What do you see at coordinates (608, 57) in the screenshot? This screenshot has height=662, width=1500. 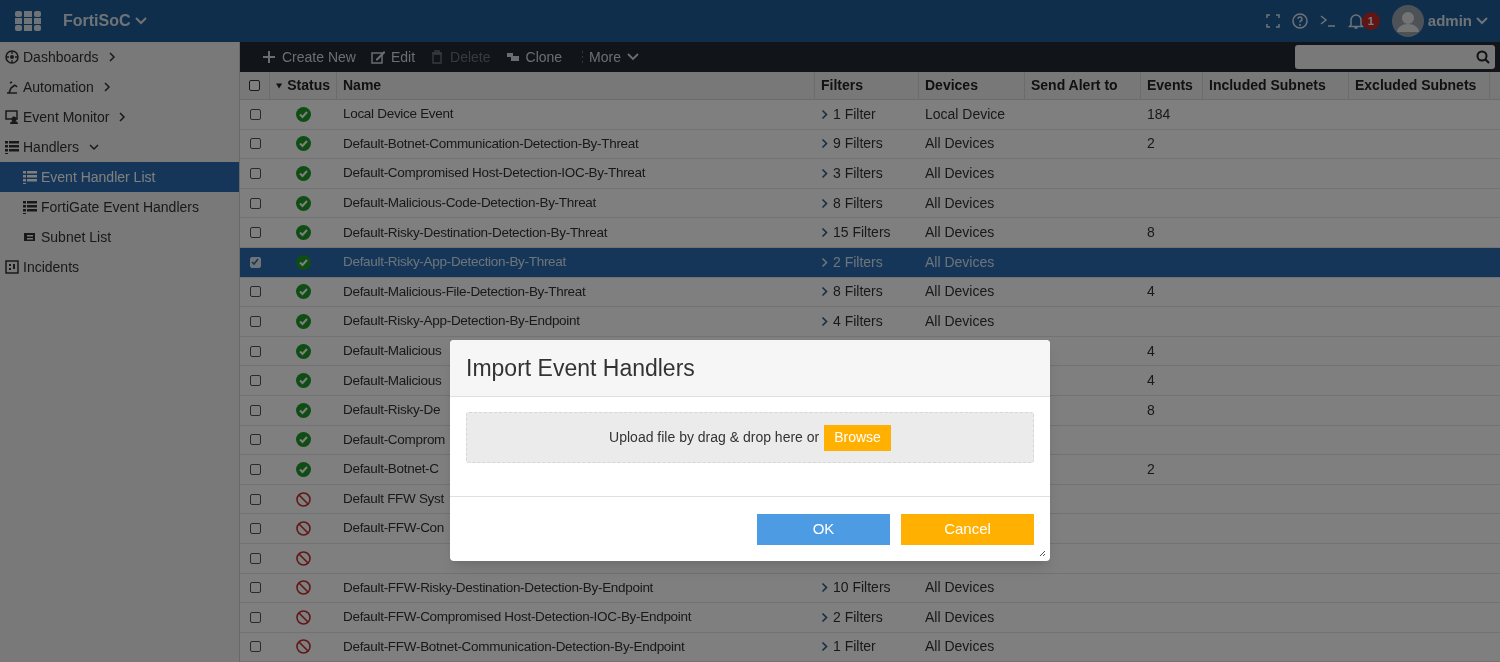 I see `toolbar-button: More` at bounding box center [608, 57].